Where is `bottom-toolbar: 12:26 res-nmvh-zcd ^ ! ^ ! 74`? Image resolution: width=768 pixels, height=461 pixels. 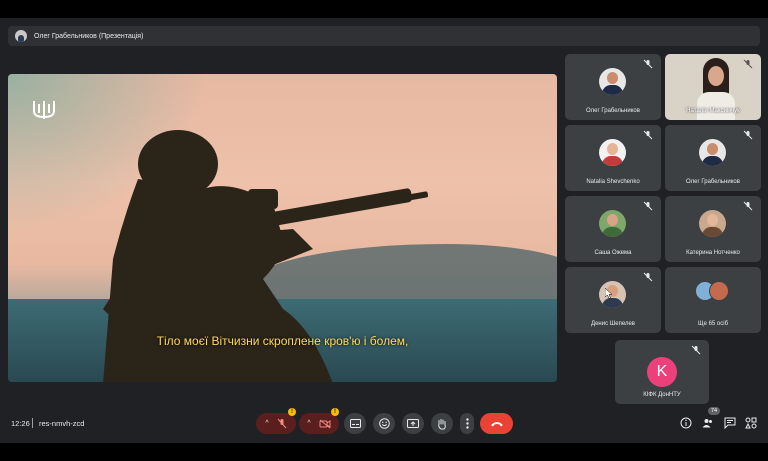
bottom-toolbar: 12:26 res-nmvh-zcd ^ ! ^ ! 74 is located at coordinates (384, 423).